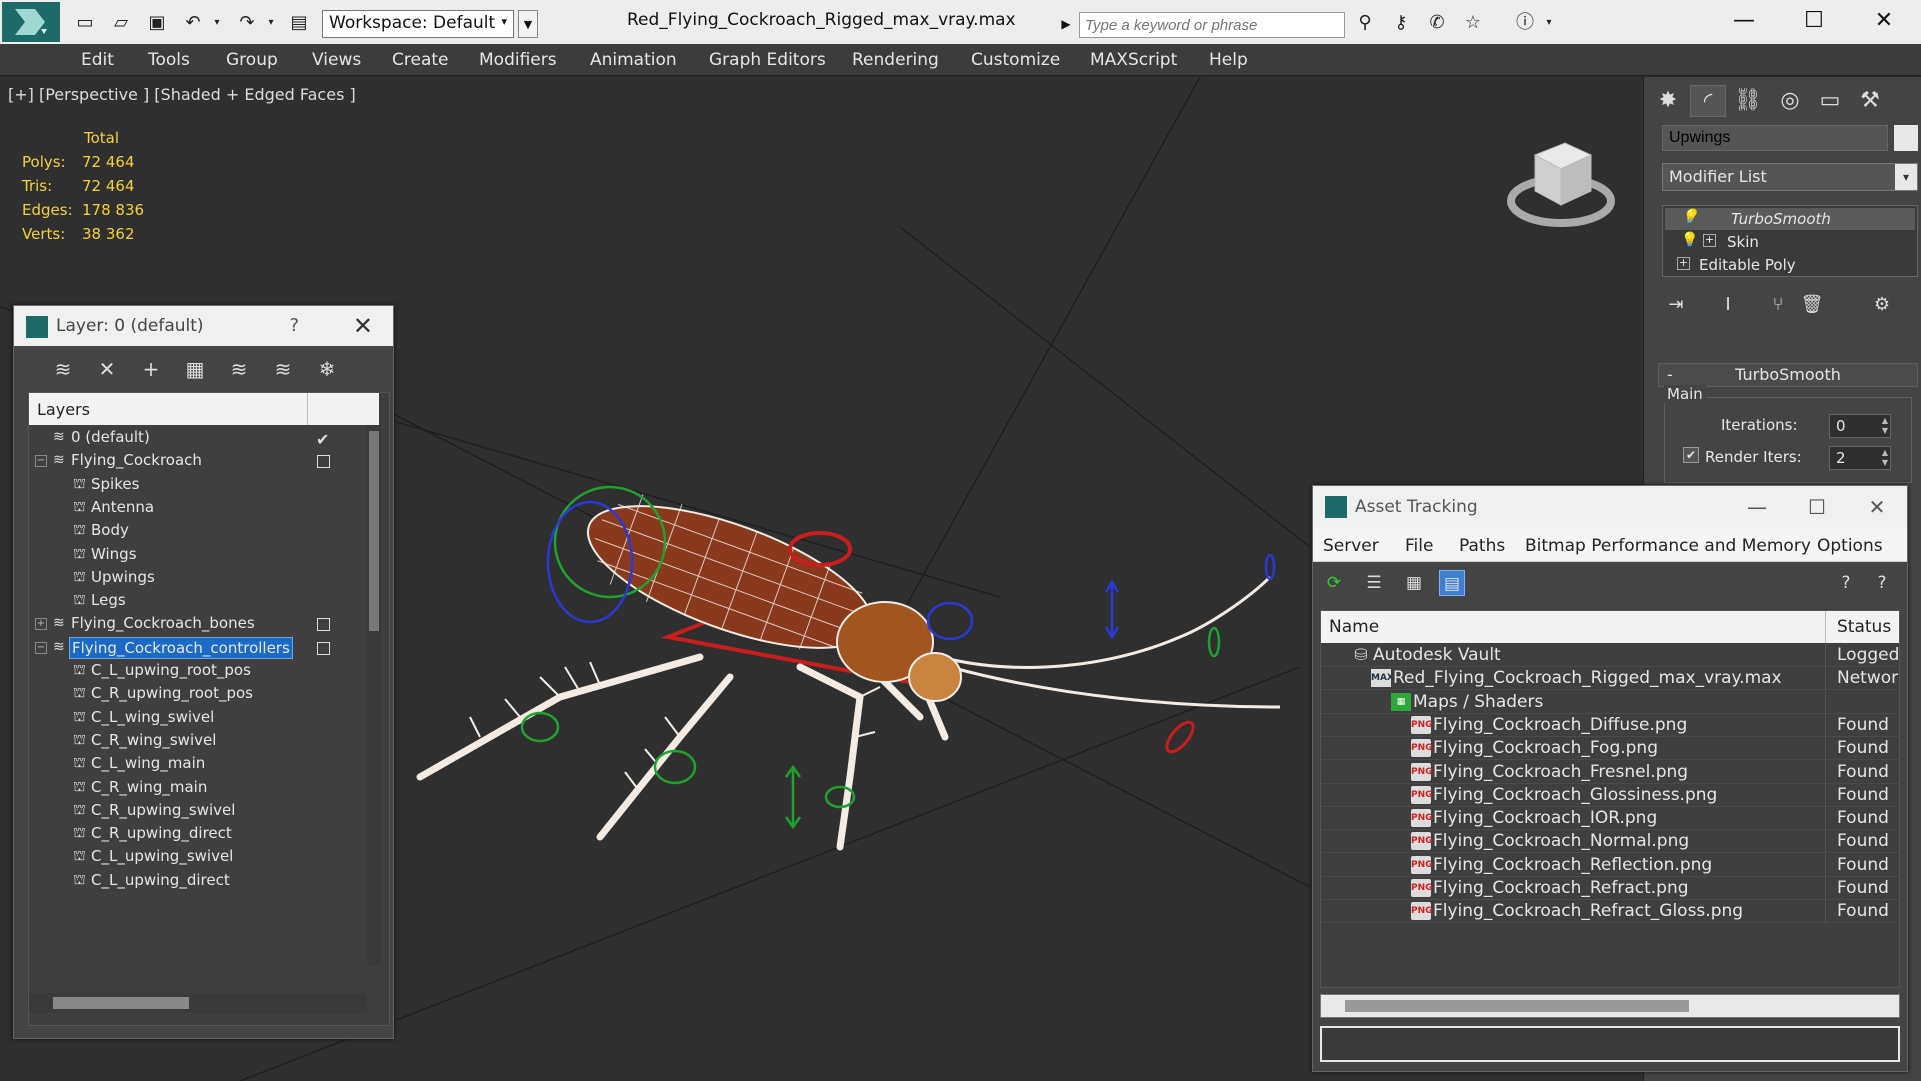 The width and height of the screenshot is (1921, 1081). I want to click on menu-options: Options, so click(1850, 546).